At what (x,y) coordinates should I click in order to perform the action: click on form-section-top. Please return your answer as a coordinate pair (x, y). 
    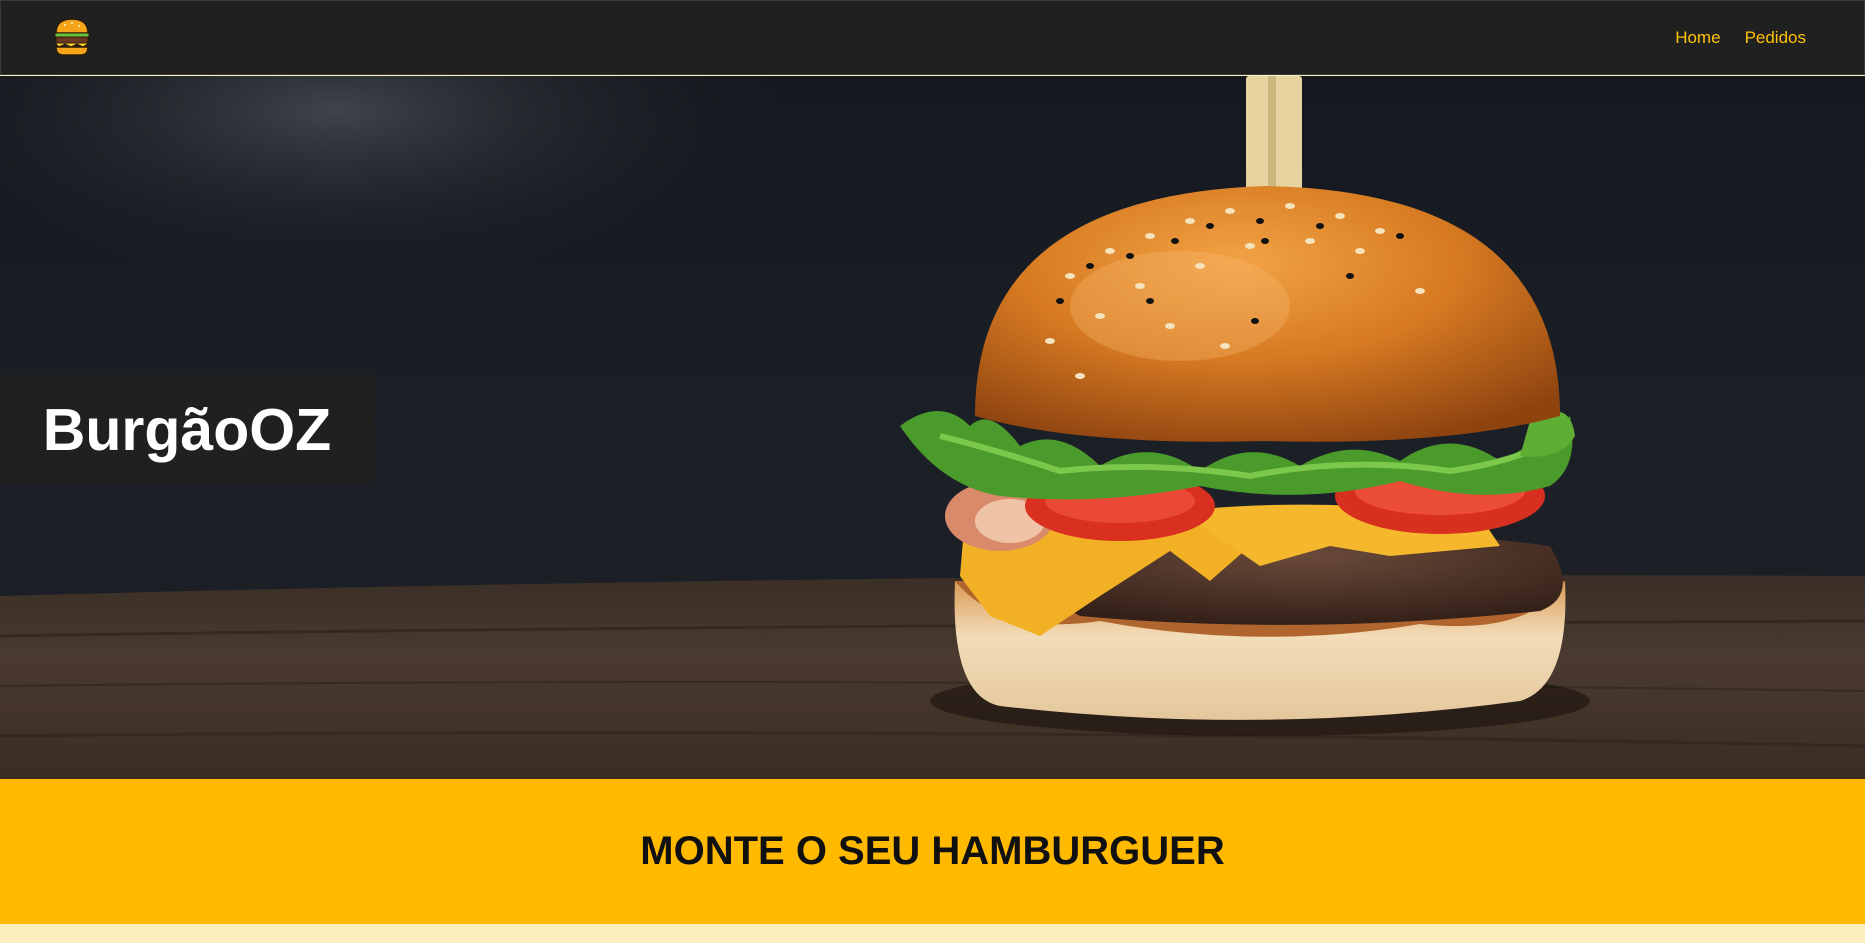
    Looking at the image, I should click on (932, 933).